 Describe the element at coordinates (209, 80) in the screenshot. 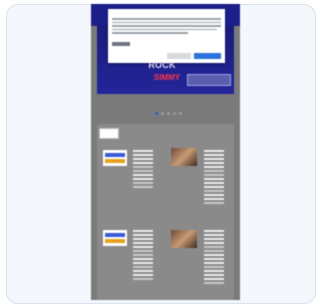

I see `hero-badge` at that location.